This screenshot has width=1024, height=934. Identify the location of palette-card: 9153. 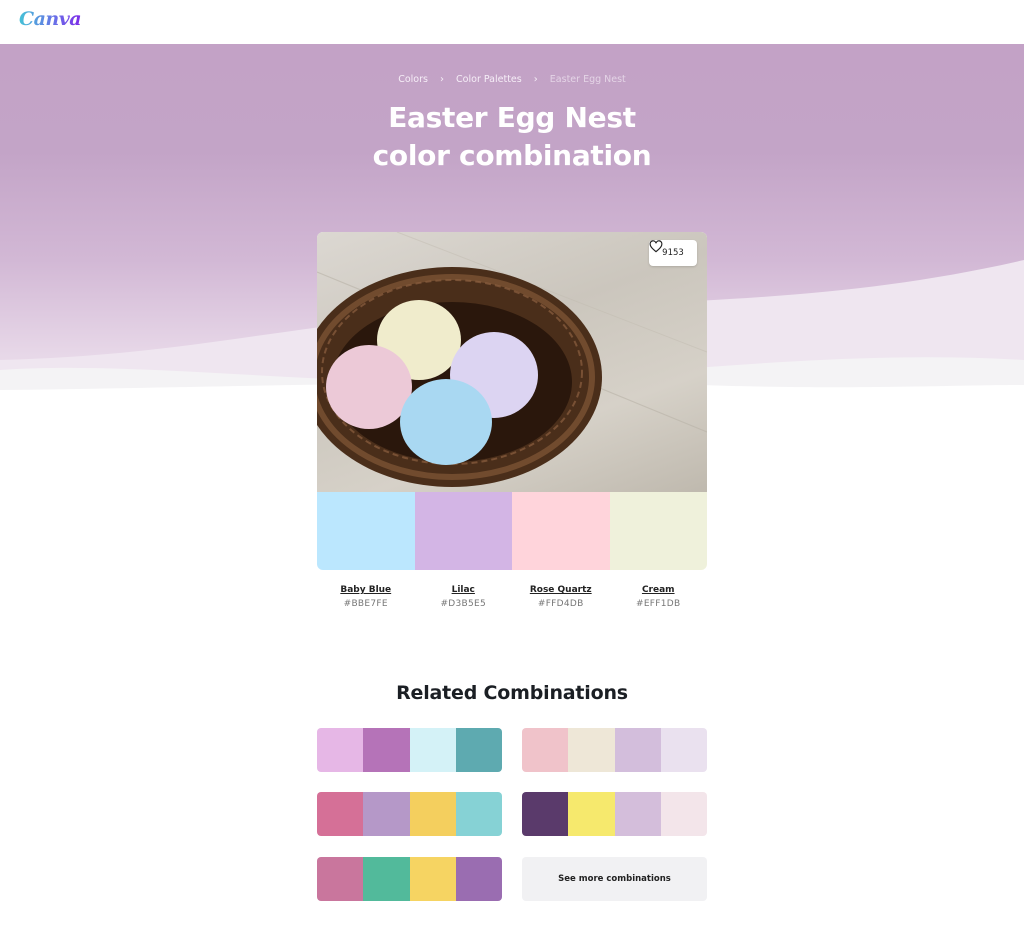
(512, 401).